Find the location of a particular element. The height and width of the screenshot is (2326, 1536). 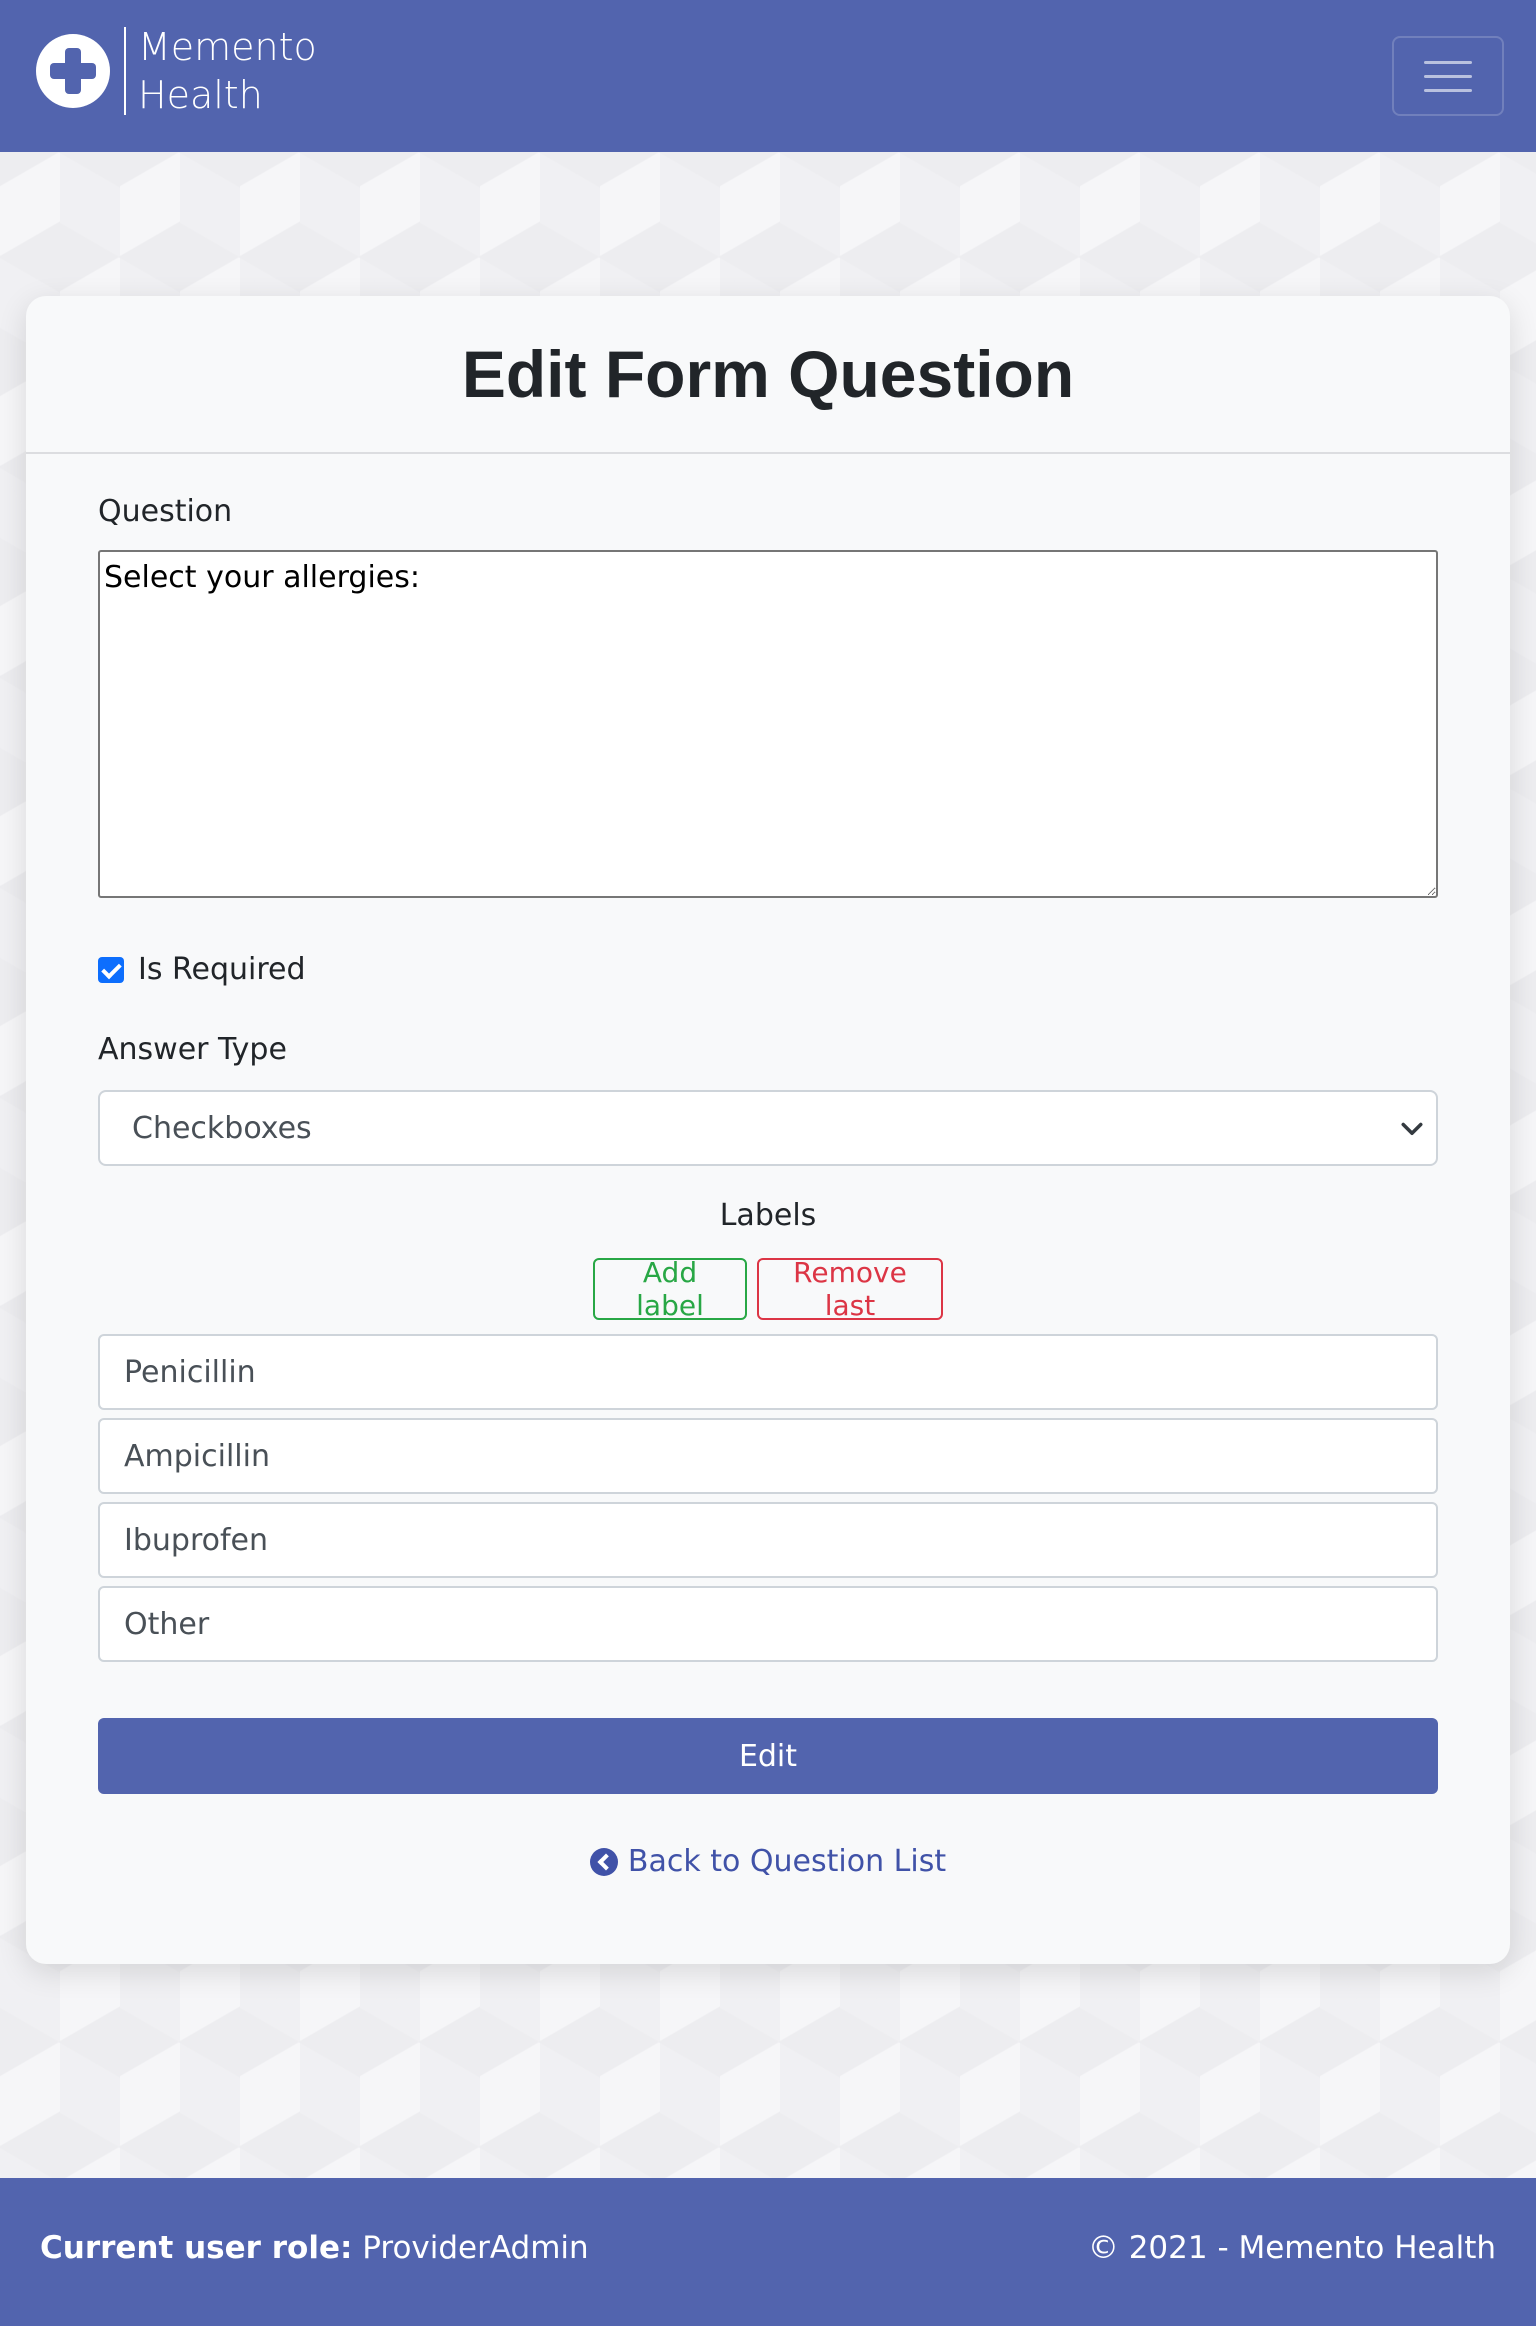

current-user-role: Current user role: ProviderAdmin is located at coordinates (314, 2248).